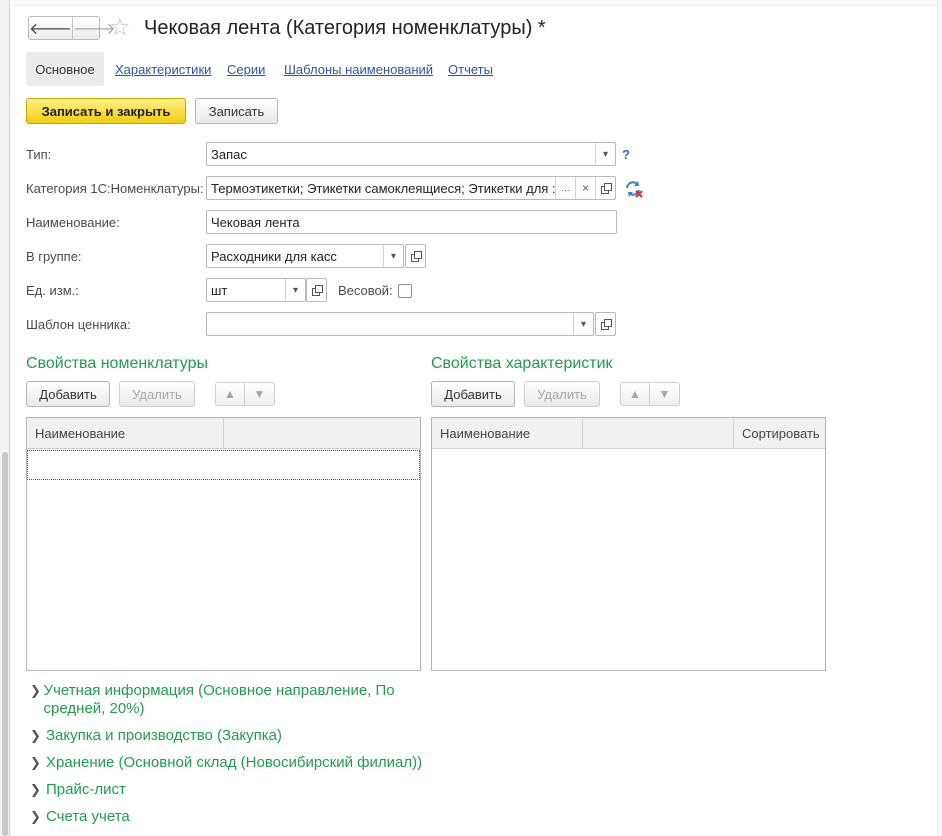 The image size is (942, 836). What do you see at coordinates (274, 256) in the screenshot?
I see `group-value: Расходники для касс` at bounding box center [274, 256].